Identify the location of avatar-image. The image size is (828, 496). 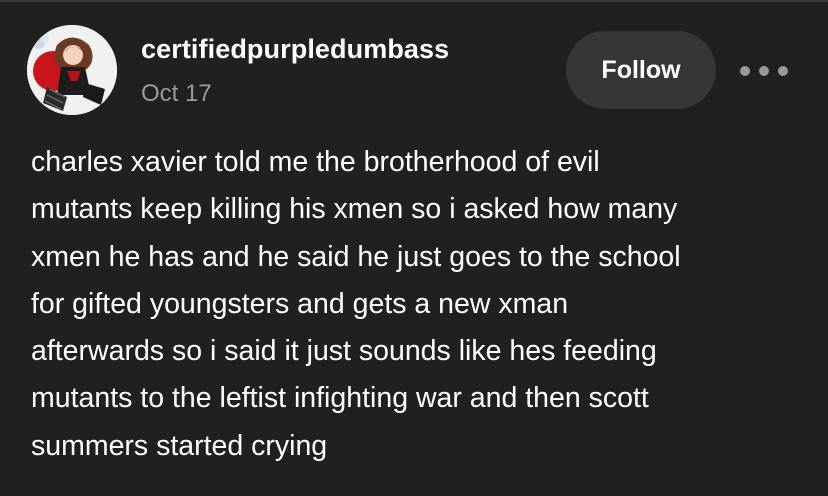
(72, 70).